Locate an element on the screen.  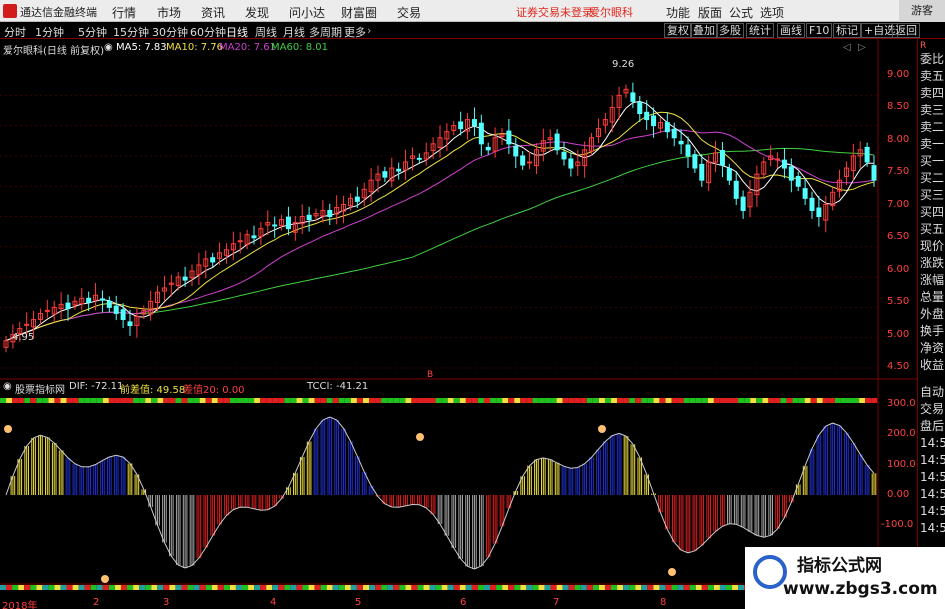
signal-dot is located at coordinates (105, 579).